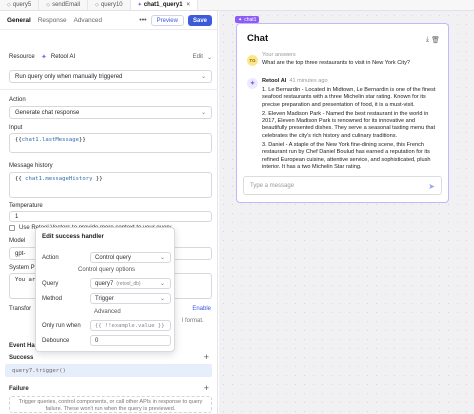 Image resolution: width=474 pixels, height=414 pixels. I want to click on ai-message-header: Retool AI 41 minutes ago, so click(295, 81).